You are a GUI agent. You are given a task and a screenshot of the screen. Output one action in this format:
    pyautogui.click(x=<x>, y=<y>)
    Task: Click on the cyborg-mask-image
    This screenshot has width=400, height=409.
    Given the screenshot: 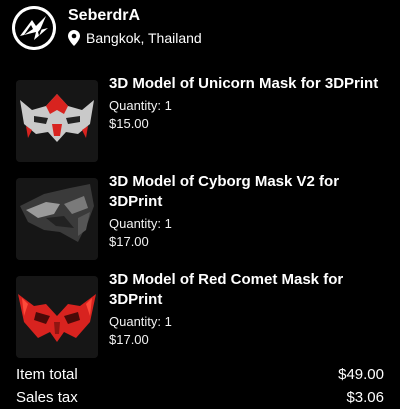 What is the action you would take?
    pyautogui.click(x=57, y=219)
    